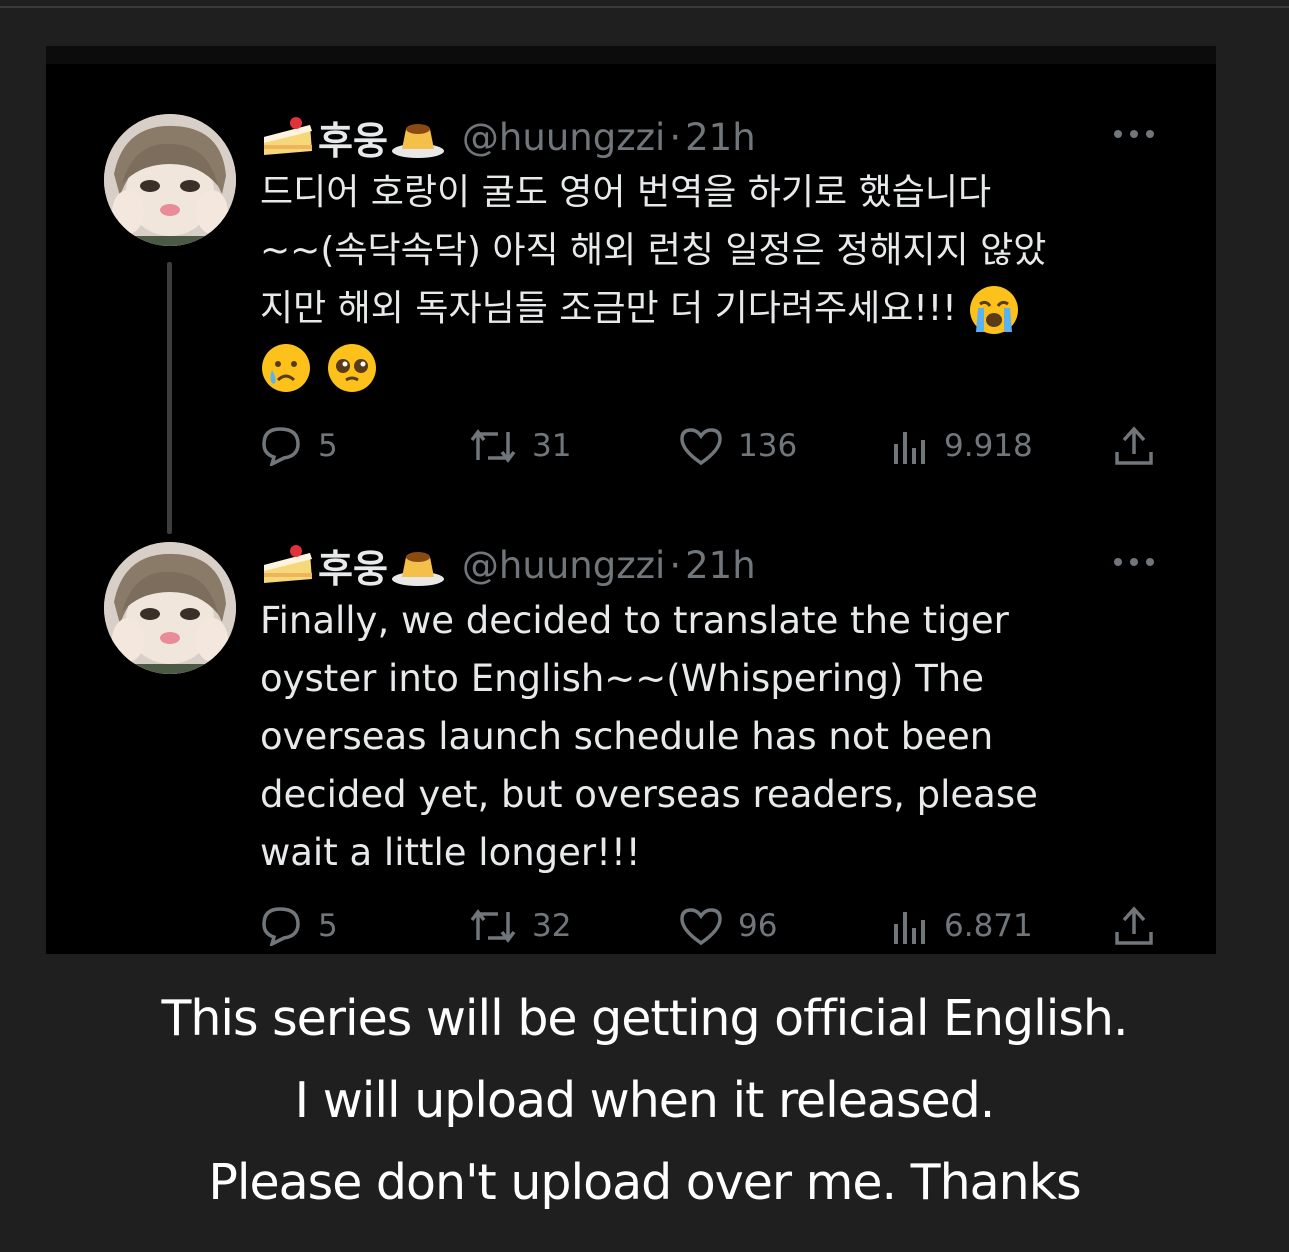 The height and width of the screenshot is (1252, 1289). What do you see at coordinates (758, 926) in the screenshot?
I see `like-count: 96` at bounding box center [758, 926].